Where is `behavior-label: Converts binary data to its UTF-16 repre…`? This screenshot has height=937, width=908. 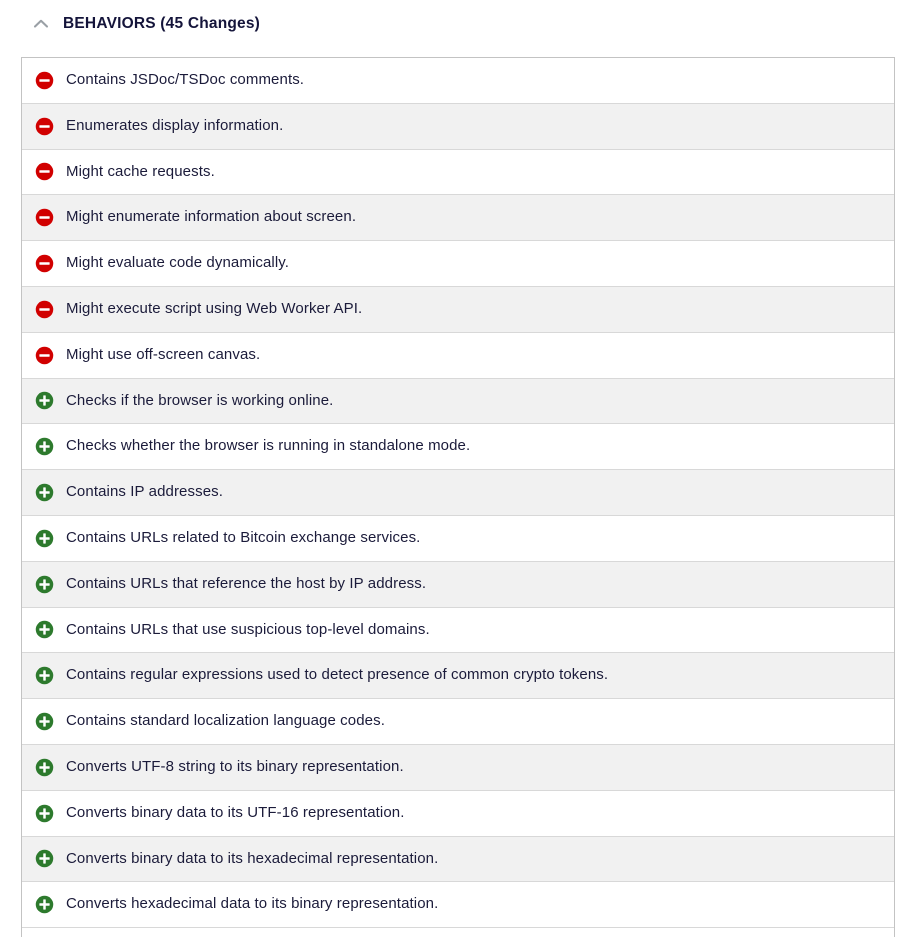
behavior-label: Converts binary data to its UTF-16 repre… is located at coordinates (235, 812).